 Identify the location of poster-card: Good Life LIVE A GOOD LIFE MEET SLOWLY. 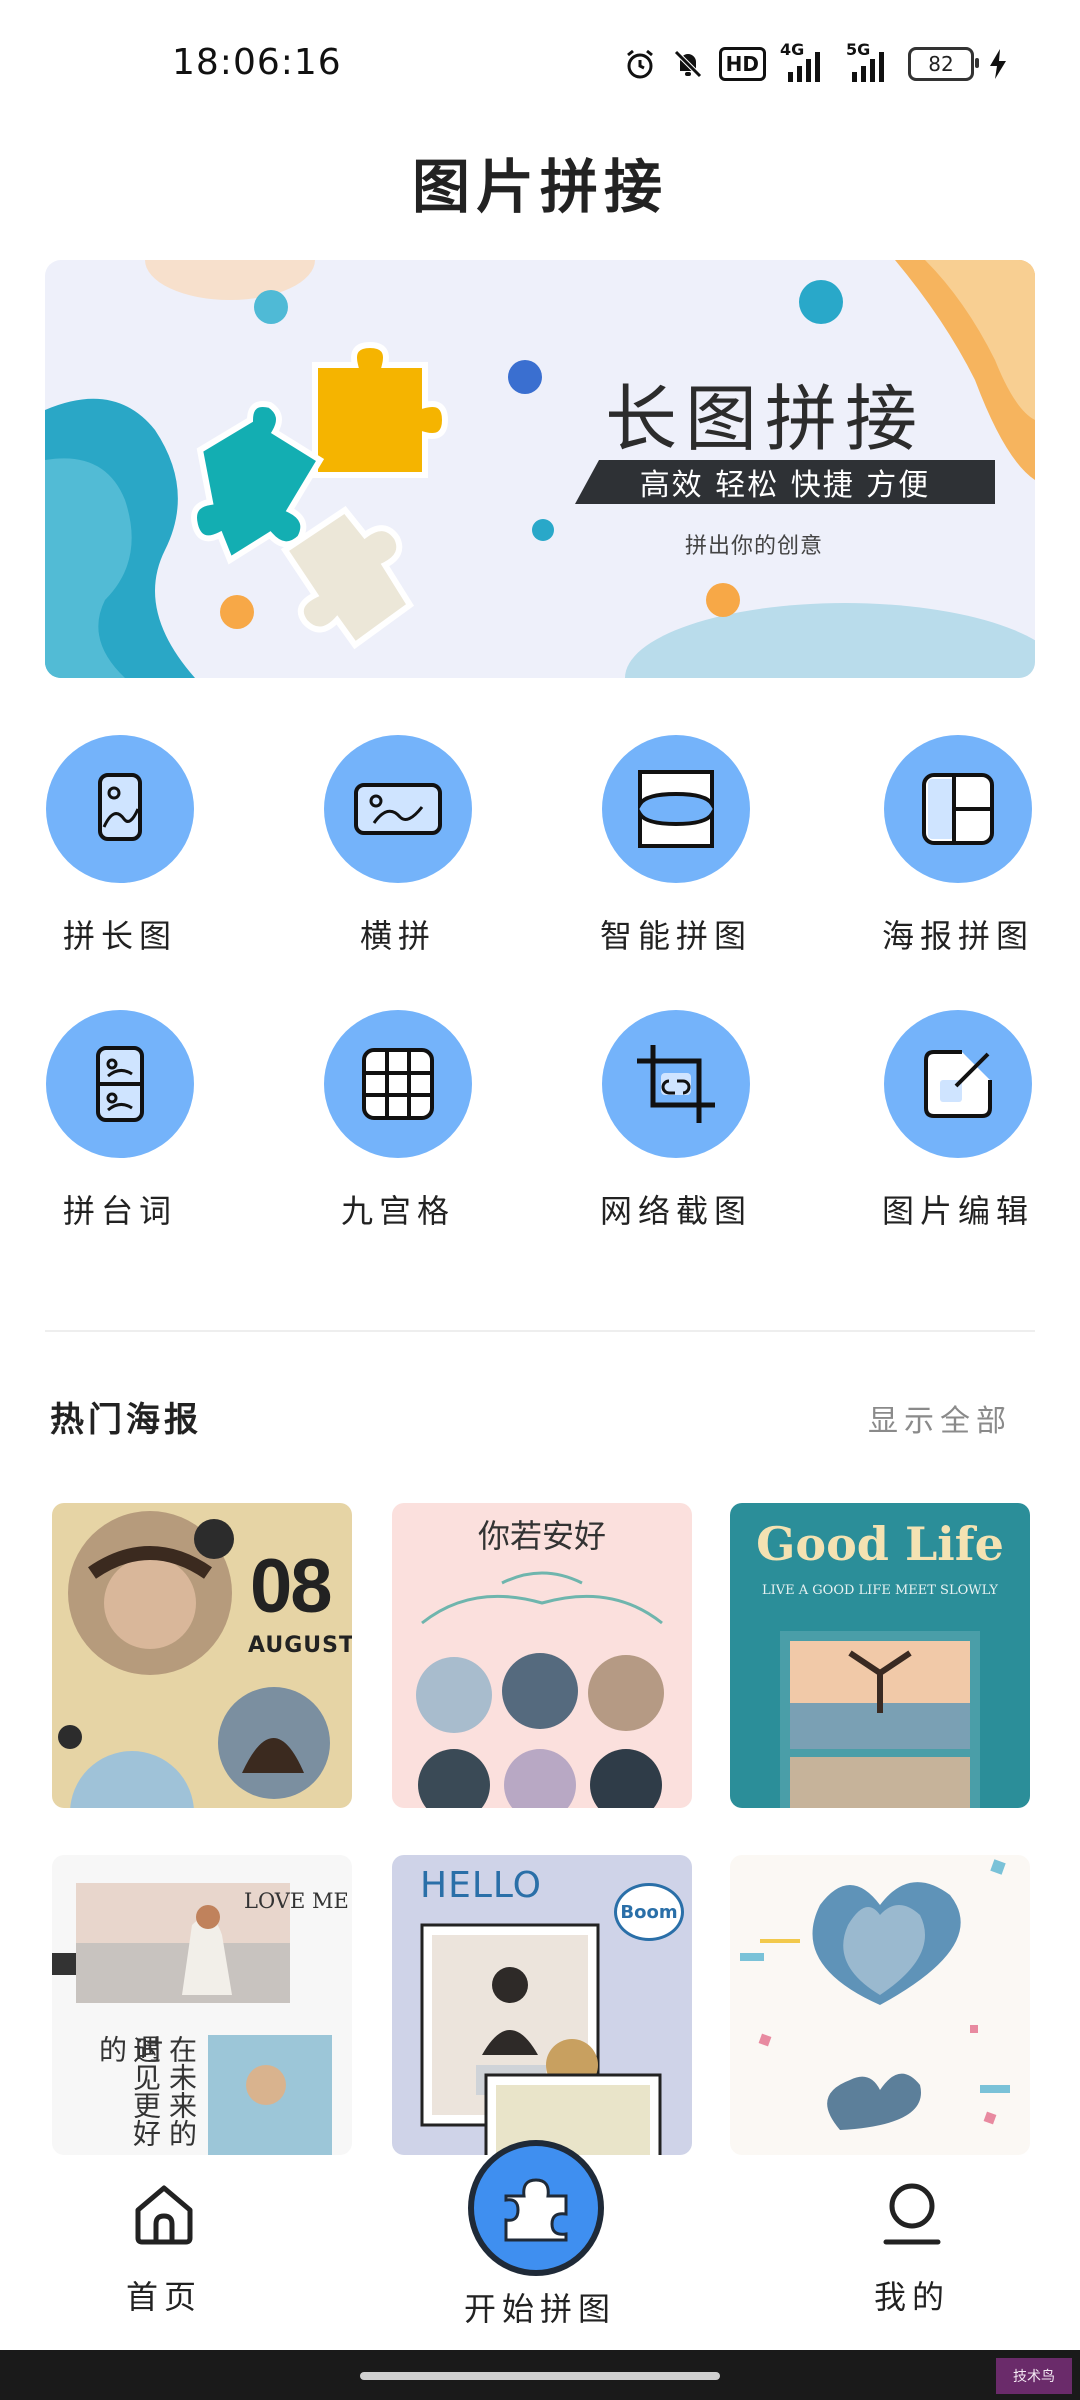
(880, 1655).